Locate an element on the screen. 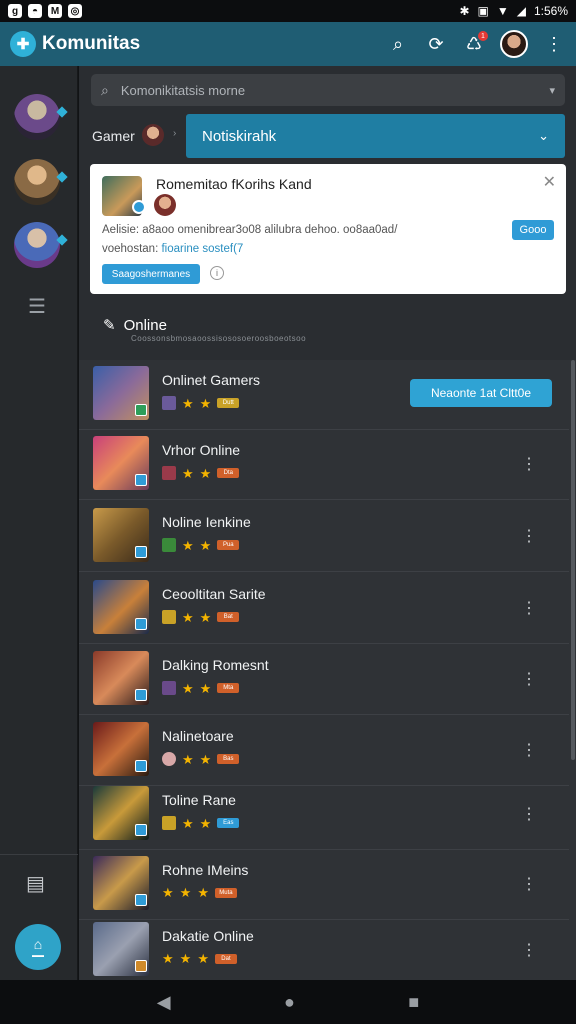 Image resolution: width=576 pixels, height=1024 pixels. system-nav-bar: ◀ ● ■ is located at coordinates (288, 1002).